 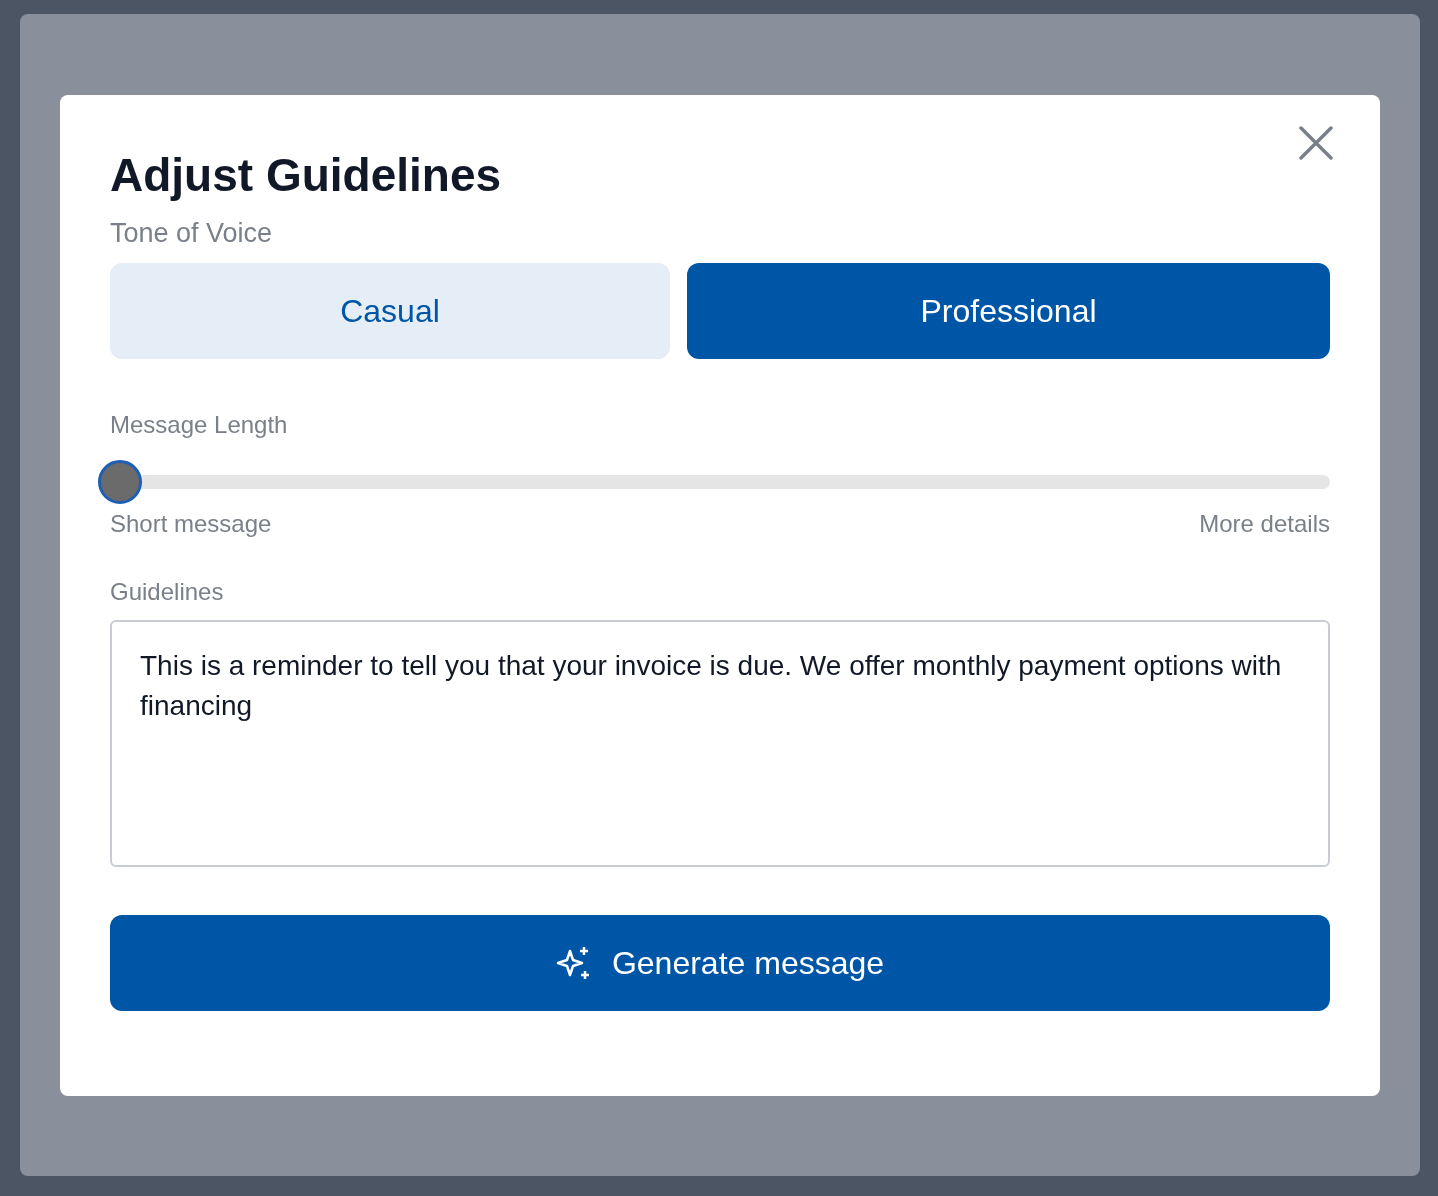 I want to click on generate-button: Generate message, so click(x=720, y=963).